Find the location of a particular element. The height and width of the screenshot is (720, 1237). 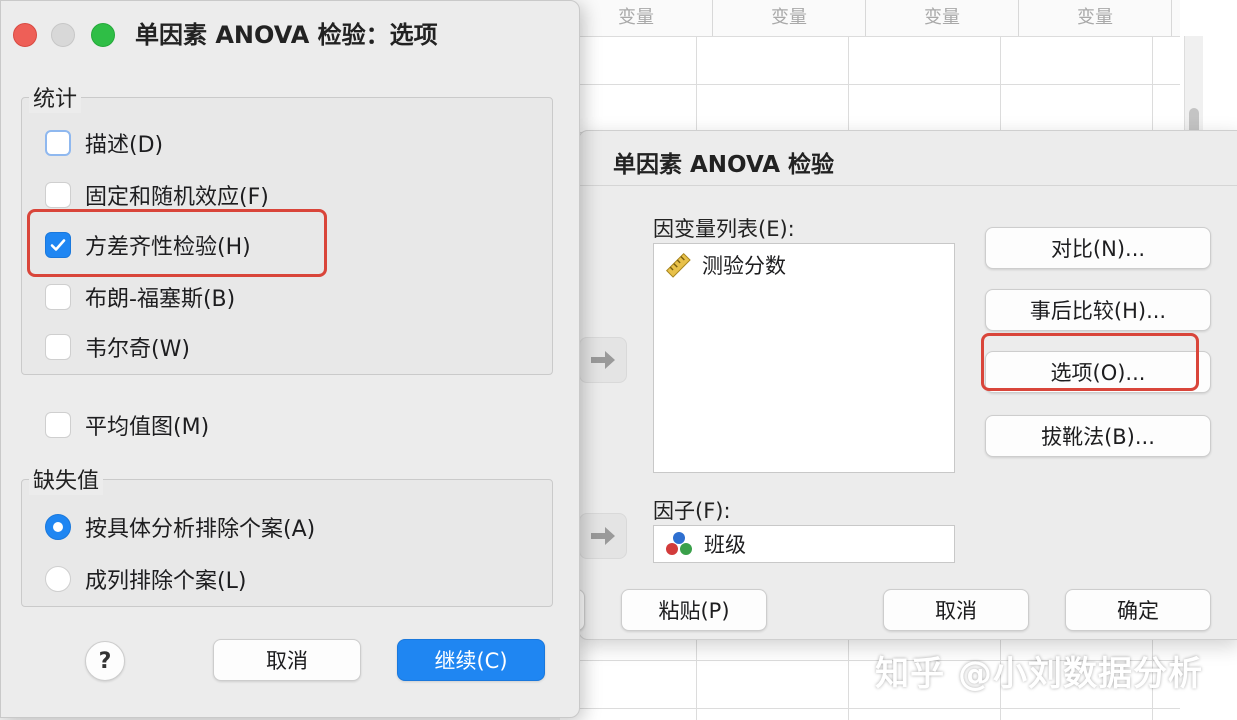

means-plot-option: 平均值图(M) is located at coordinates (127, 425).